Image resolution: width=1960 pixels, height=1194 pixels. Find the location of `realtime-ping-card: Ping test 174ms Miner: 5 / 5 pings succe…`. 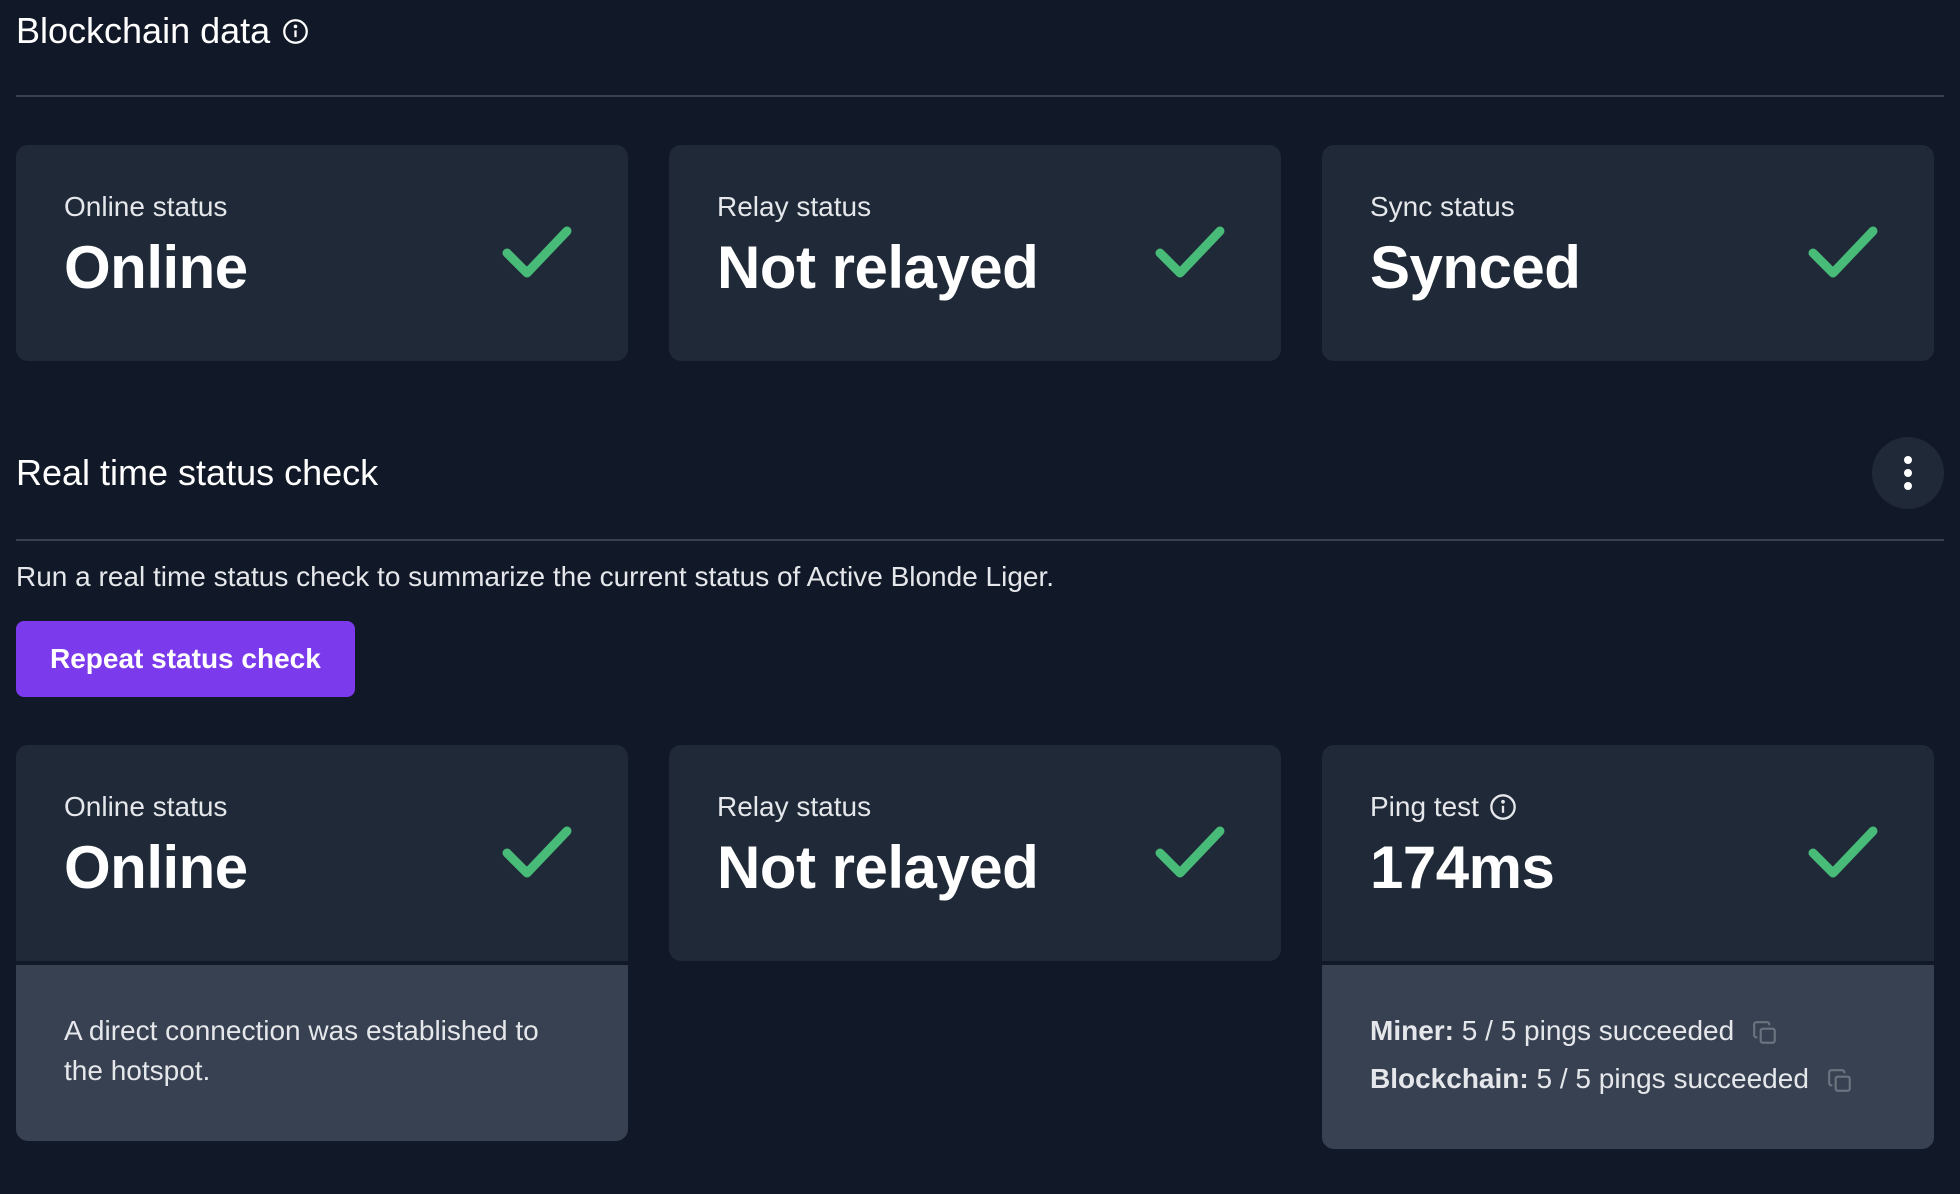

realtime-ping-card: Ping test 174ms Miner: 5 / 5 pings succe… is located at coordinates (1628, 947).